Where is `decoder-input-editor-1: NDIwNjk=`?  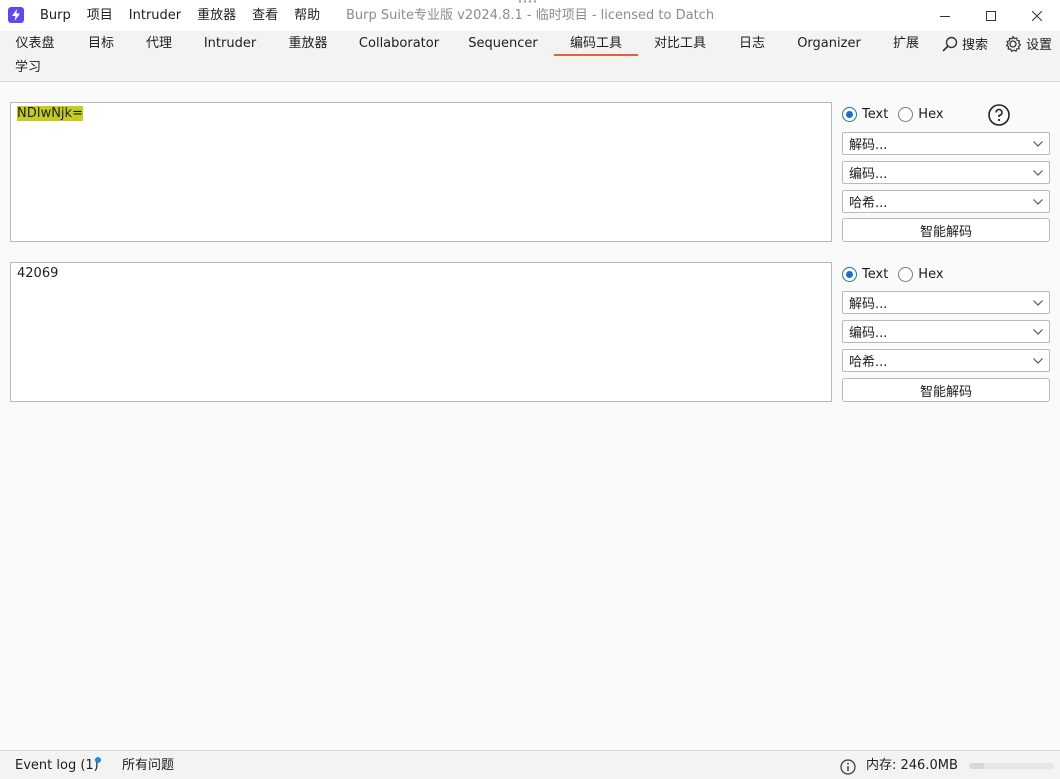 decoder-input-editor-1: NDIwNjk= is located at coordinates (421, 172).